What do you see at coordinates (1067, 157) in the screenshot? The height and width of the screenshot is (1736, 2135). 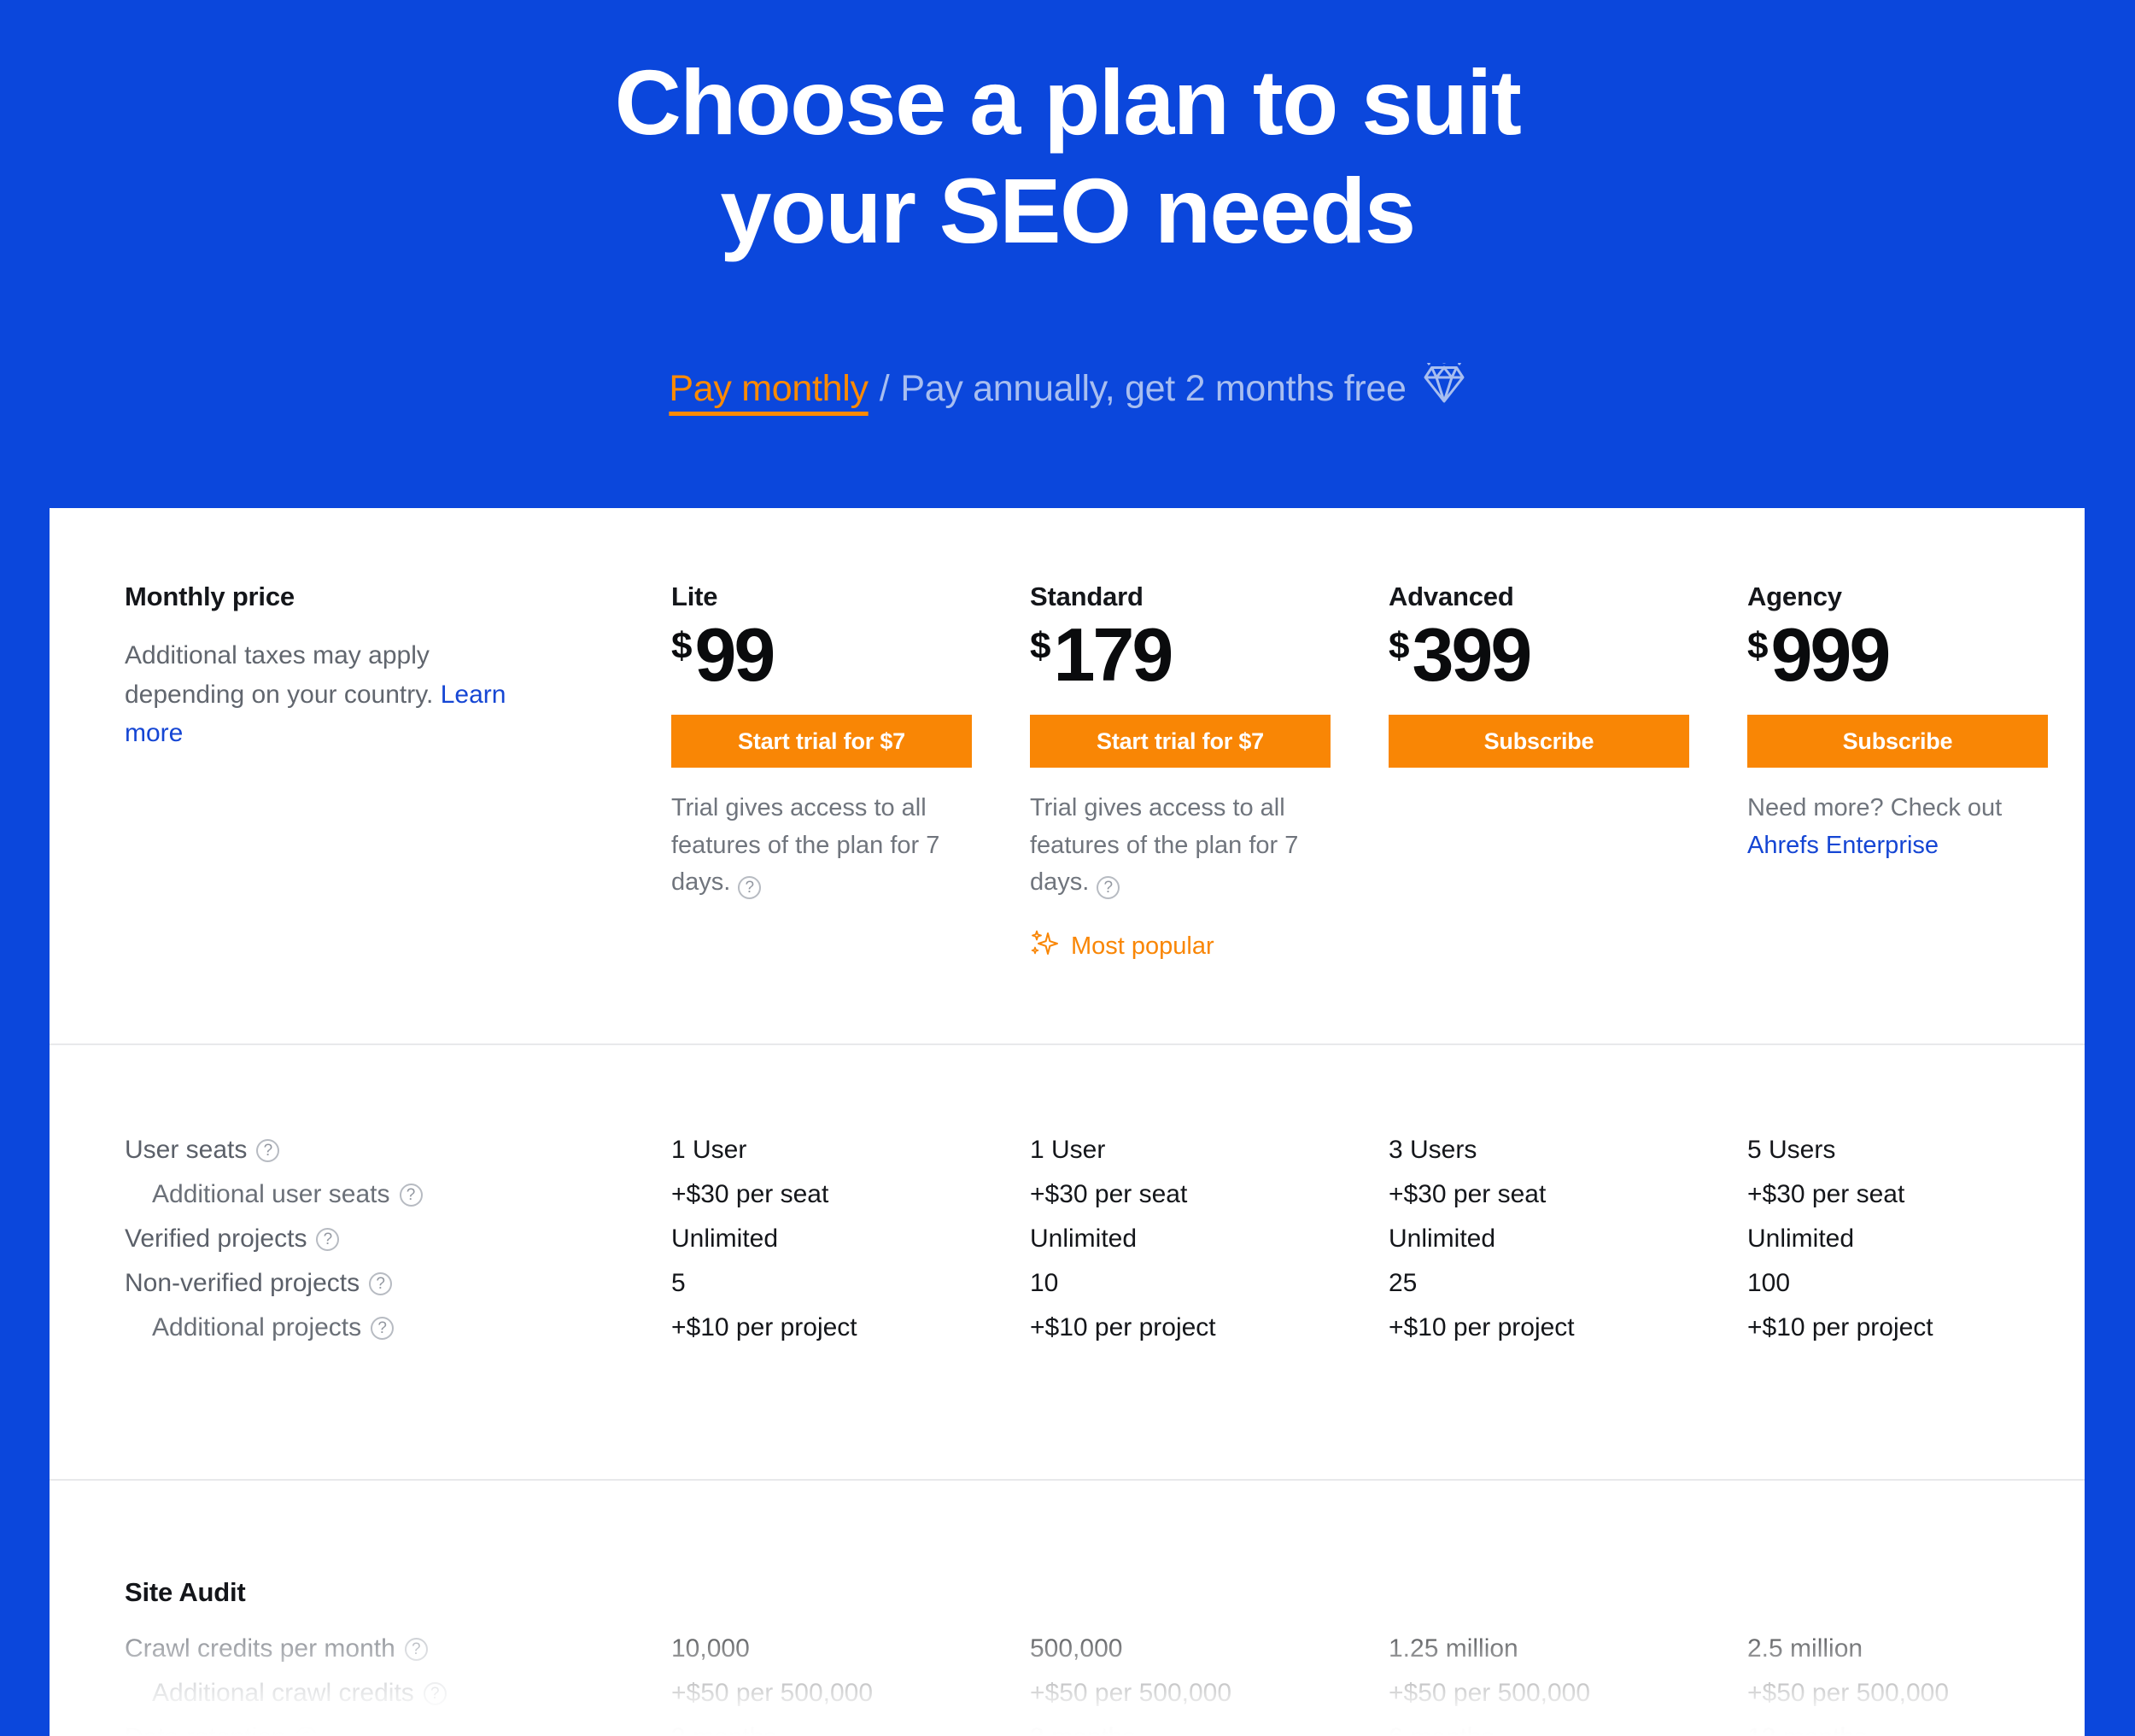 I see `page-title: Choose a plan to suit your SEO needs` at bounding box center [1067, 157].